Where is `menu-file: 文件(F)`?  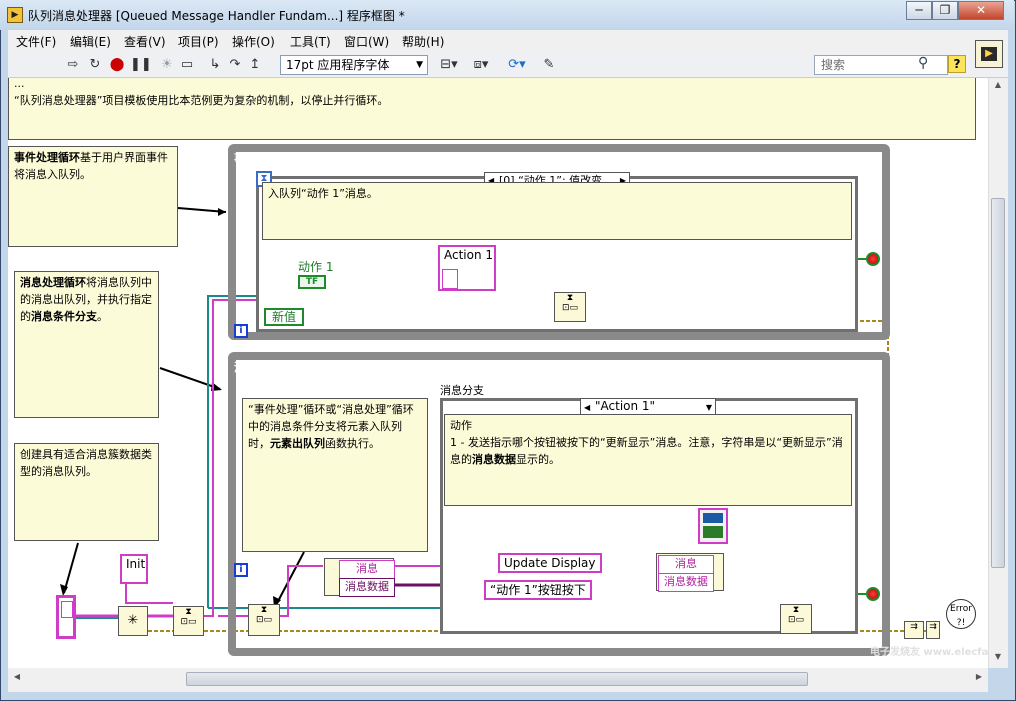 menu-file: 文件(F) is located at coordinates (36, 41).